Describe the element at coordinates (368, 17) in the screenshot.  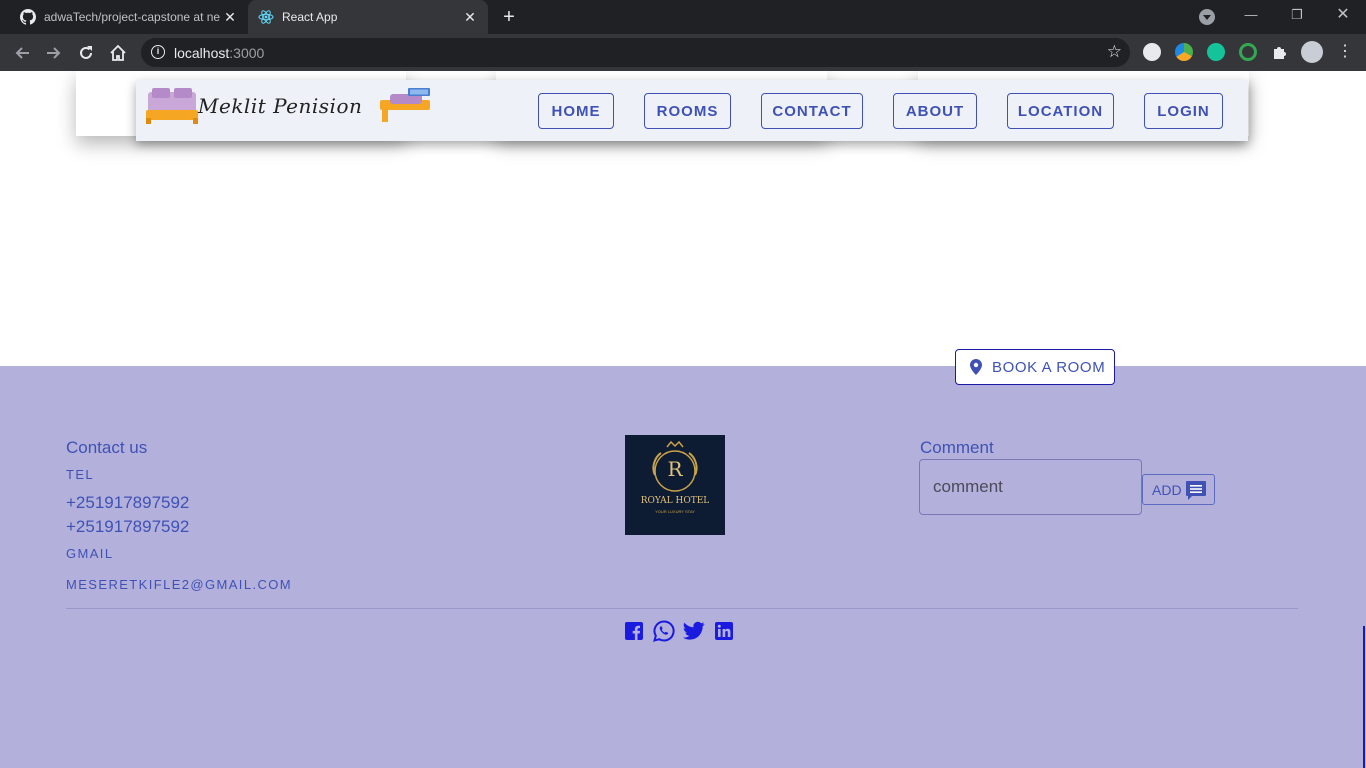
I see `tab-react-app: React App ✕` at that location.